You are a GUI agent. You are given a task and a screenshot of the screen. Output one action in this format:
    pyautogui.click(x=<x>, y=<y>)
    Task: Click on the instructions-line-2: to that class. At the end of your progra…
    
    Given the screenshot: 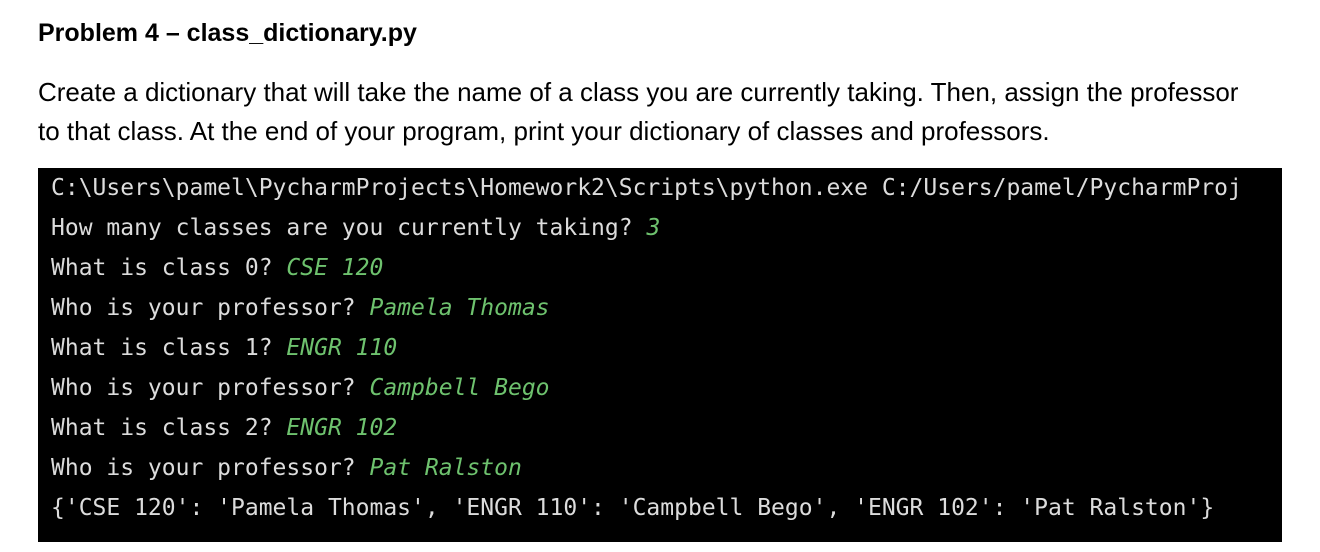 What is the action you would take?
    pyautogui.click(x=544, y=131)
    